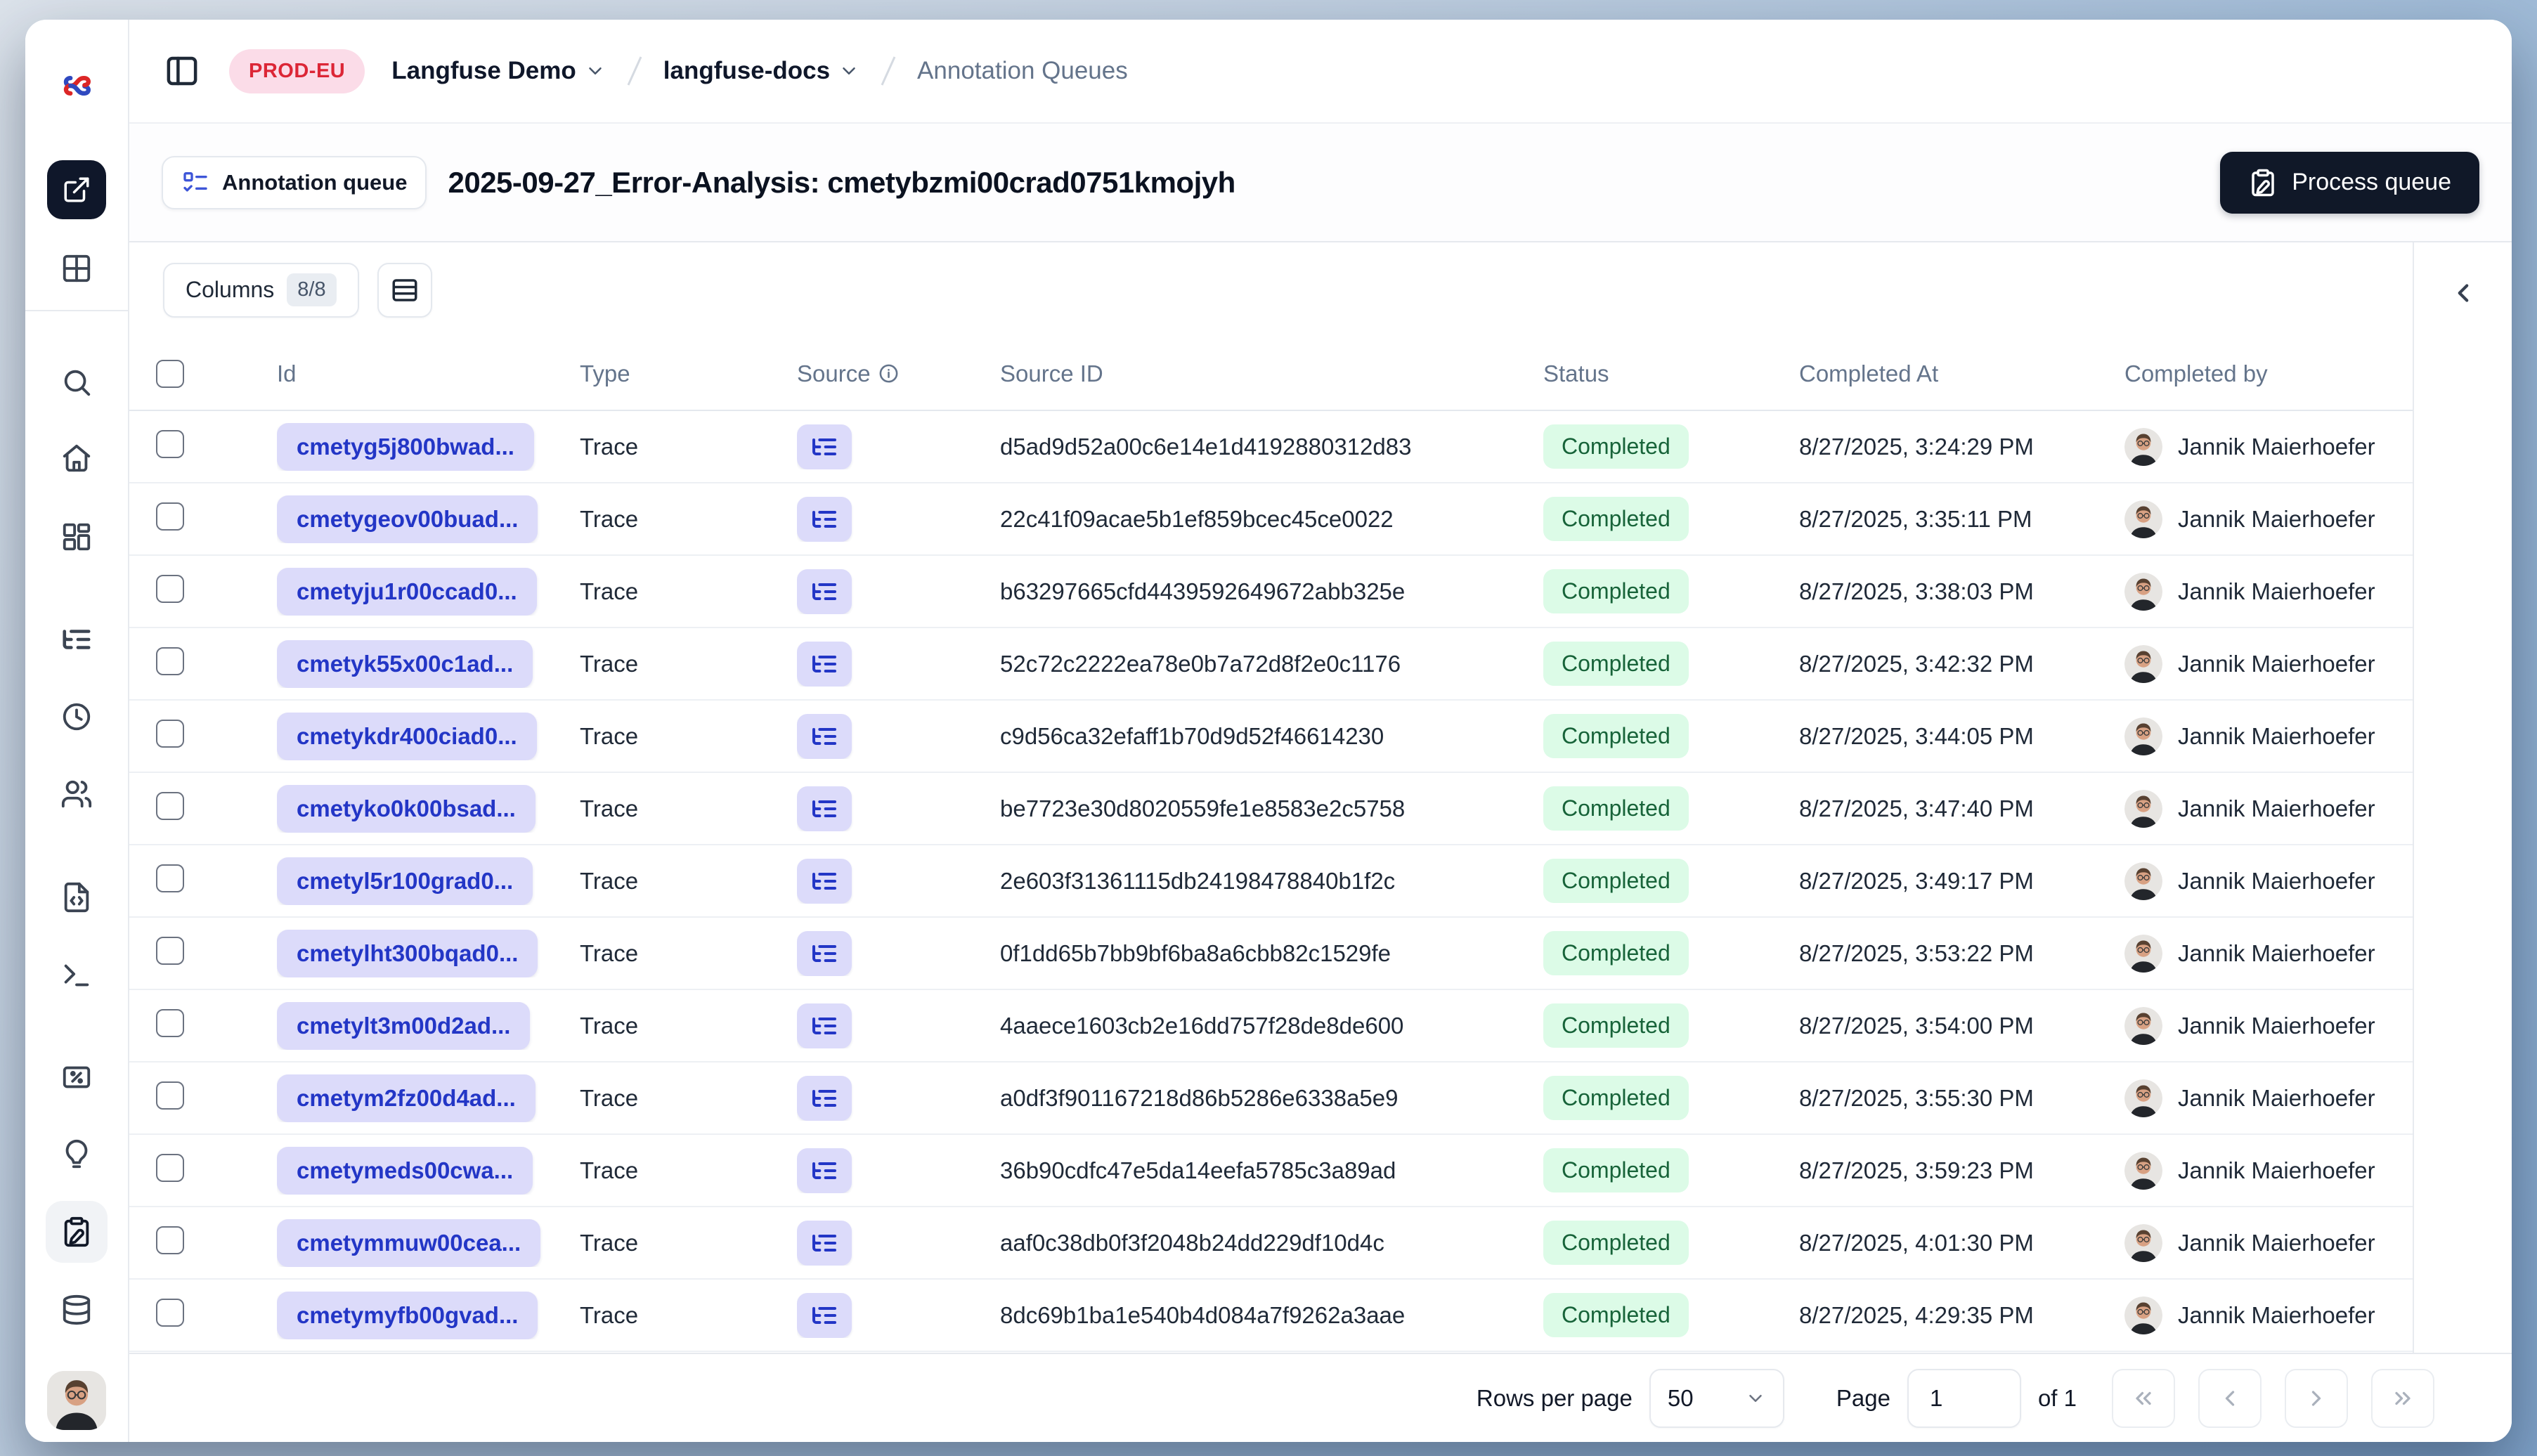 Image resolution: width=2537 pixels, height=1456 pixels. What do you see at coordinates (77, 189) in the screenshot?
I see `open-external-button` at bounding box center [77, 189].